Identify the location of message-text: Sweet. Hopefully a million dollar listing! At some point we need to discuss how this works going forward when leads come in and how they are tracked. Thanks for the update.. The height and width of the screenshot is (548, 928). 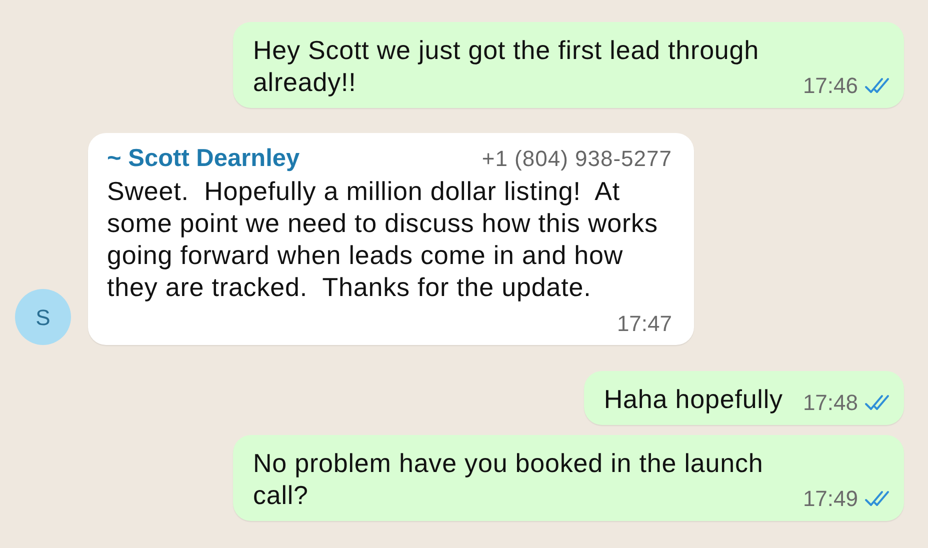
(383, 239).